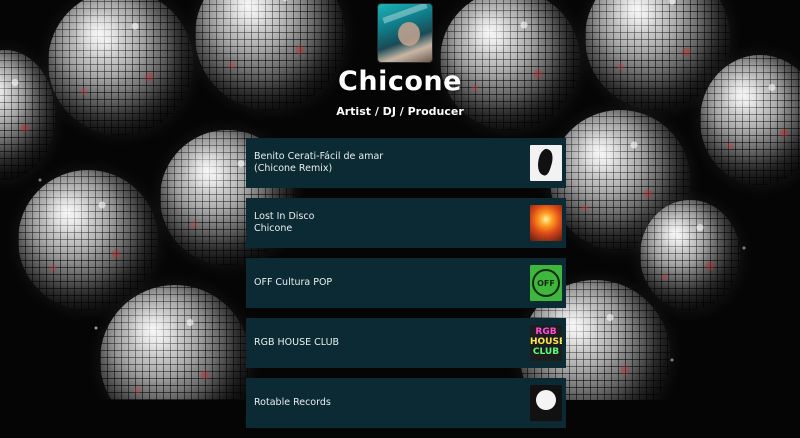 This screenshot has width=800, height=438. Describe the element at coordinates (273, 228) in the screenshot. I see `link-subtitle: Chicone` at that location.